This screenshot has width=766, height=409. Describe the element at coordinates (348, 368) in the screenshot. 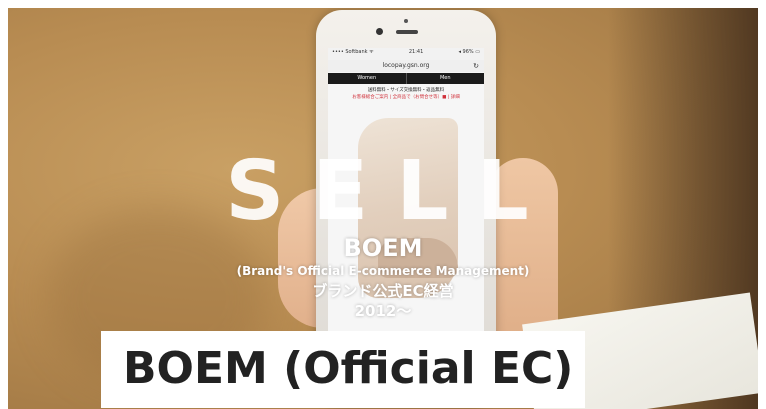

I see `caption-text: BOEM (Official EC)` at that location.